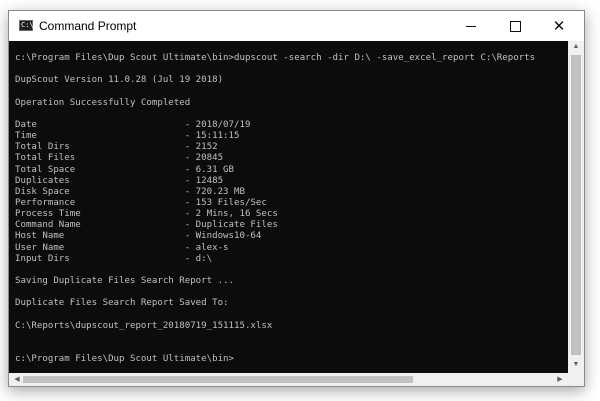  I want to click on horizontal-scroll-thumb, so click(218, 379).